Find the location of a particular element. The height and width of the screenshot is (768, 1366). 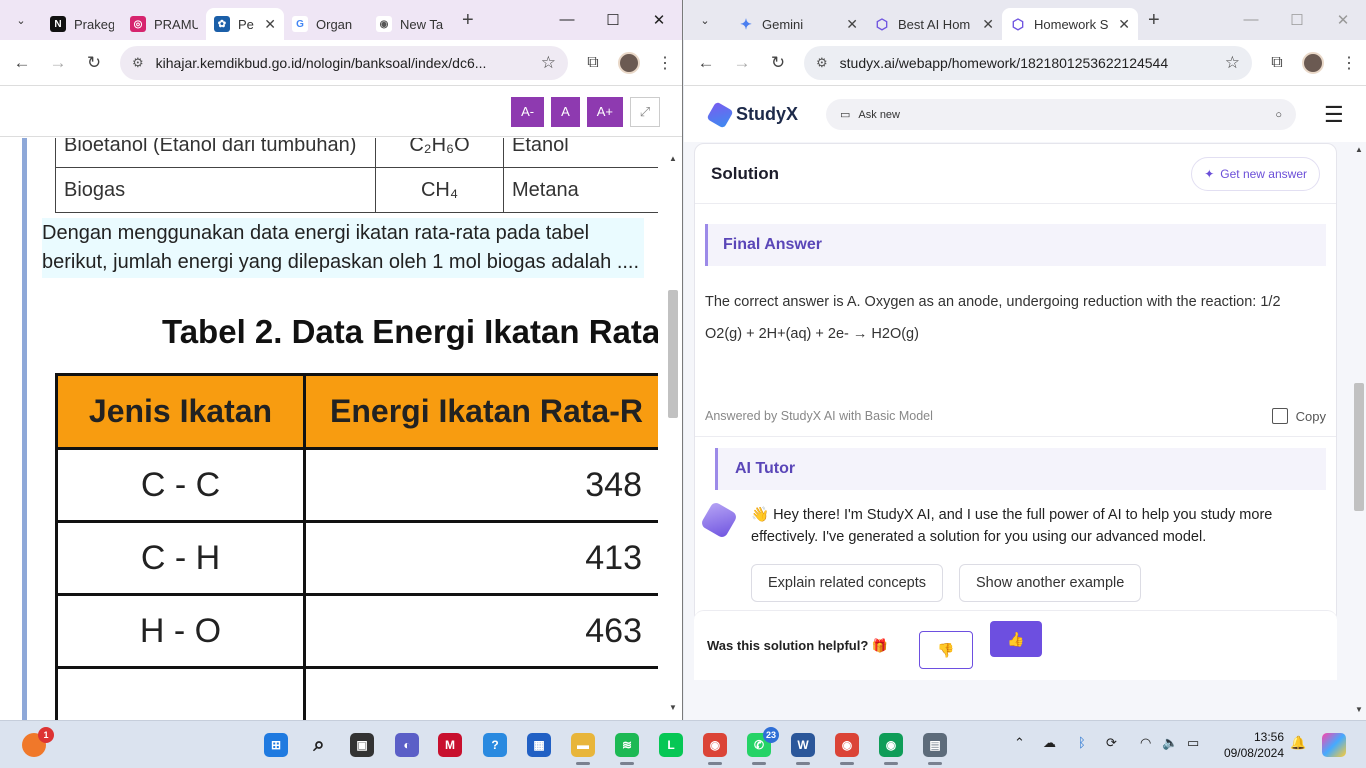

spotify-icon: ≋ is located at coordinates (627, 745).